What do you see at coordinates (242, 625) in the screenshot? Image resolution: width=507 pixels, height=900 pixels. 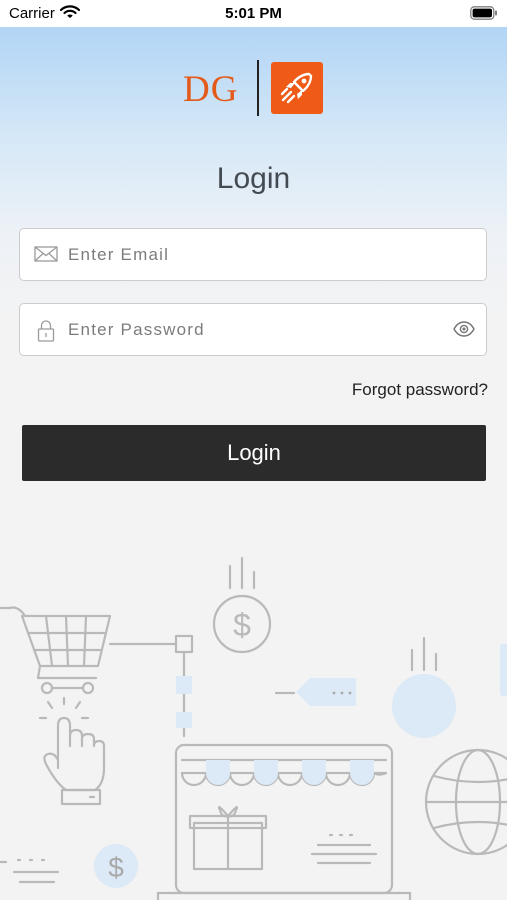 I see `coin-dollar-sign: $` at bounding box center [242, 625].